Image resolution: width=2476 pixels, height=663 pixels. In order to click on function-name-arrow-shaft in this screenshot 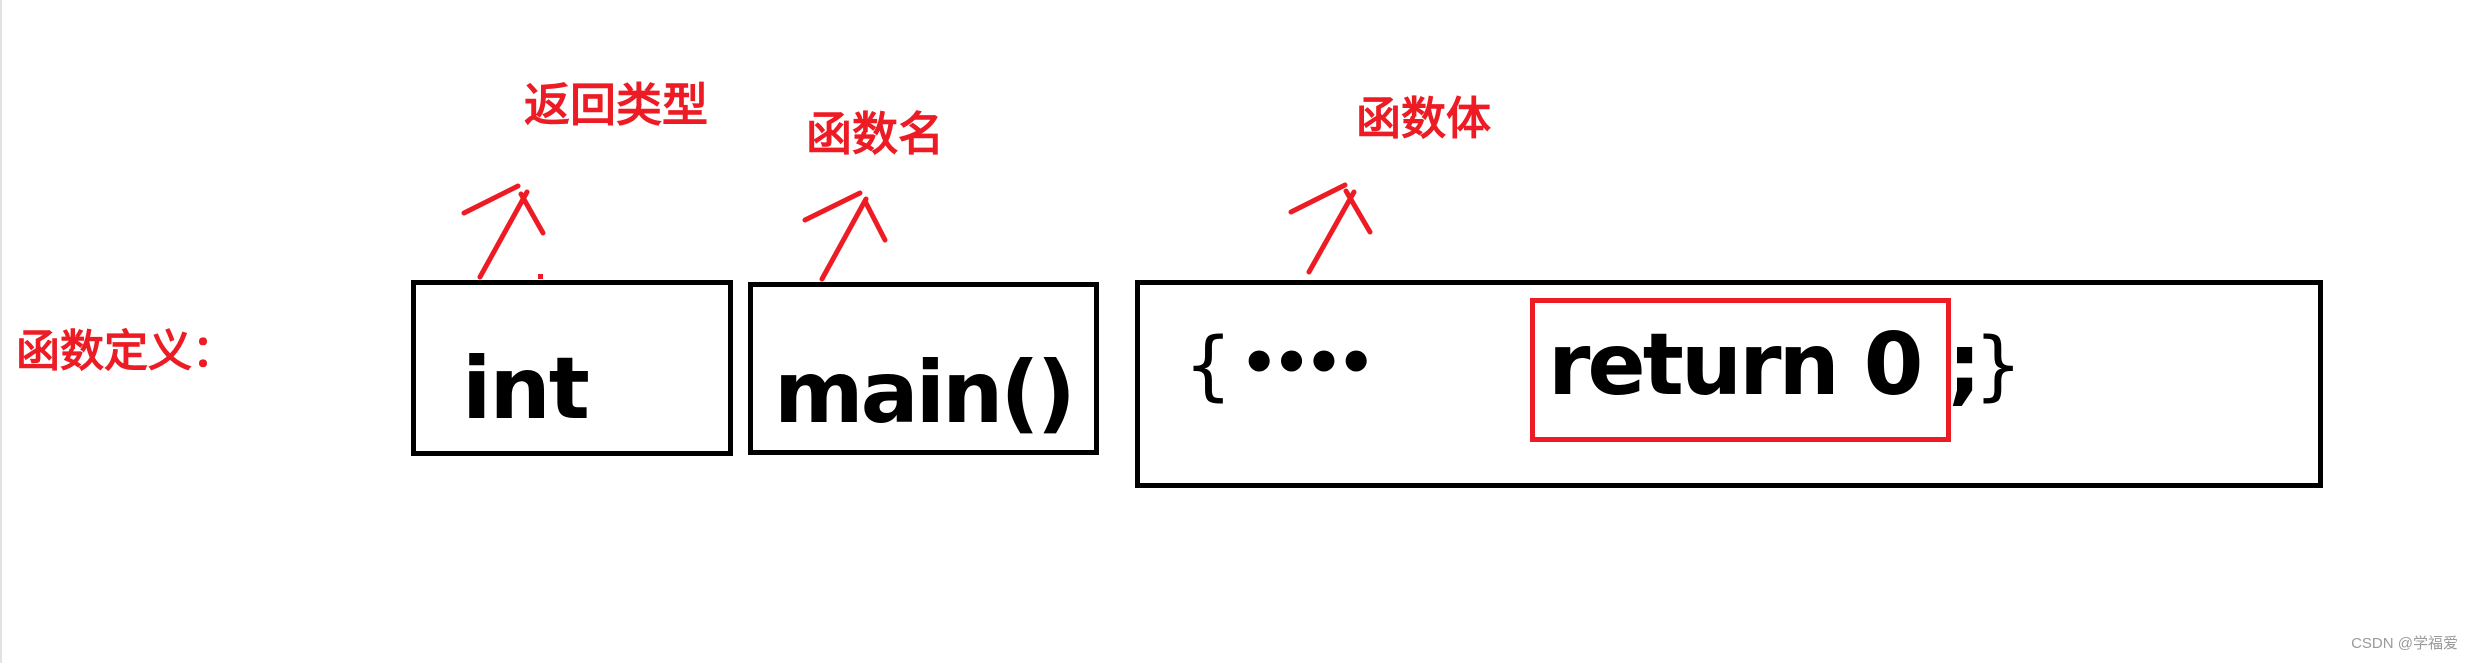, I will do `click(844, 239)`.